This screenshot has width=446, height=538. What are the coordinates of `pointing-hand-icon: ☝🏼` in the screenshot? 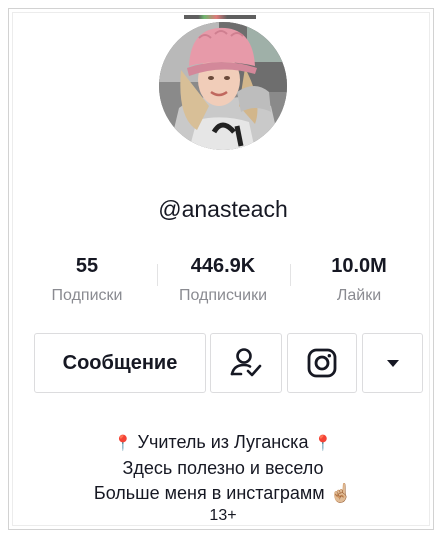 It's located at (341, 493).